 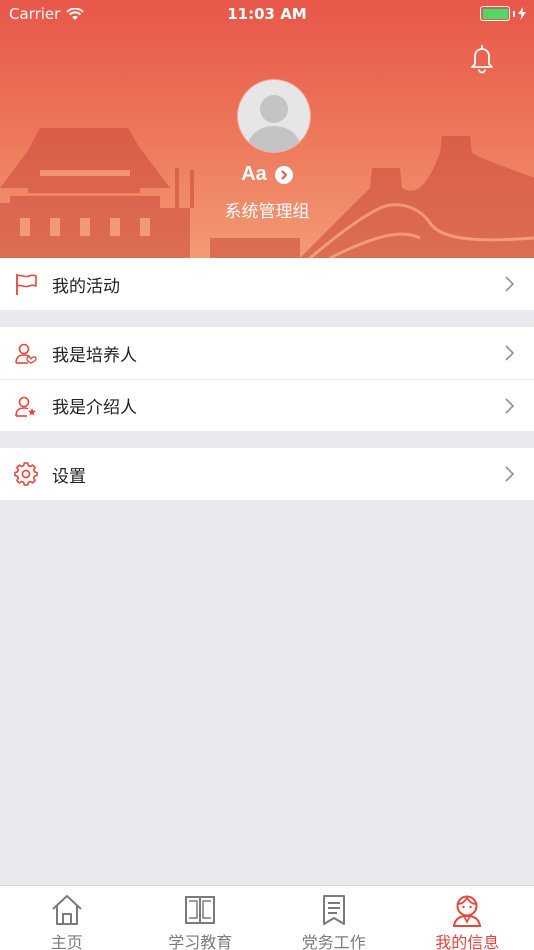 I want to click on tab-party-affairs: 党务工作, so click(x=334, y=918).